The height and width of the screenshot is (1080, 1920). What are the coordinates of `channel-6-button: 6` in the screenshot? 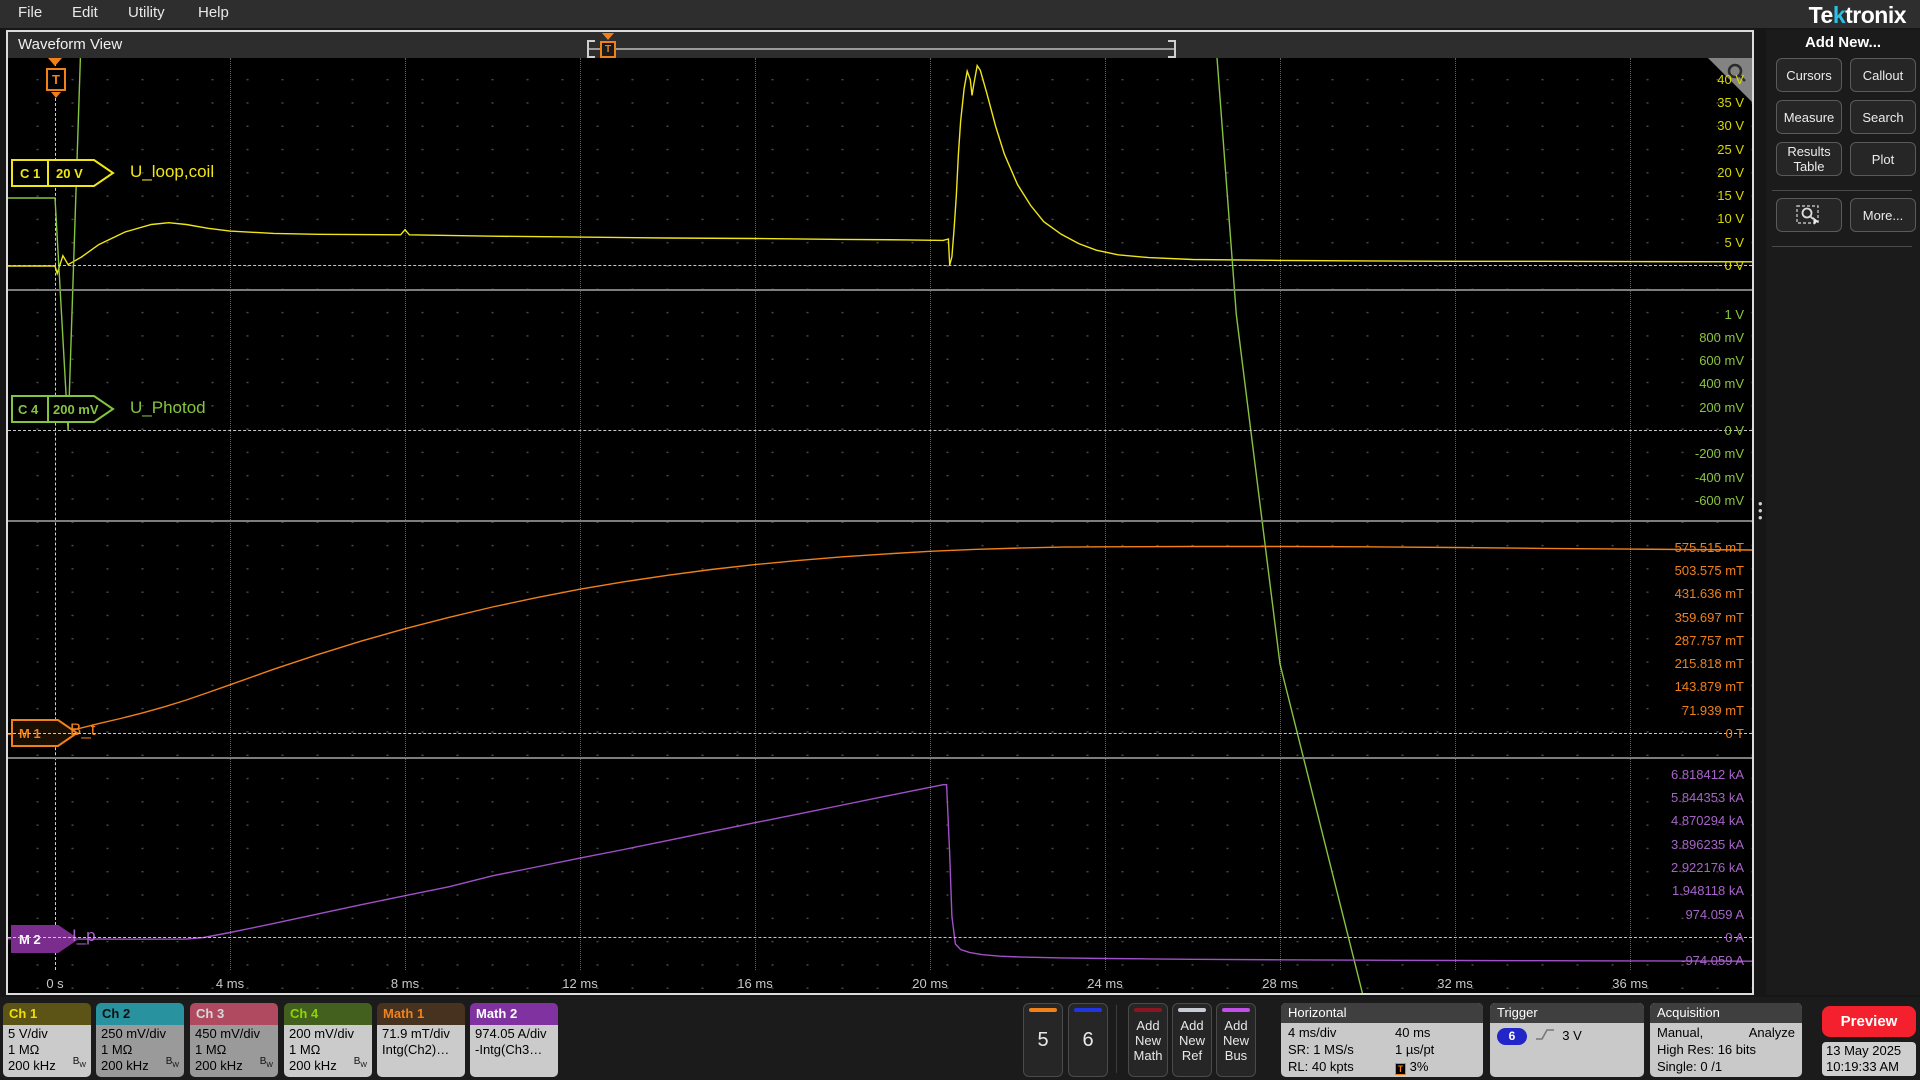 It's located at (1088, 1040).